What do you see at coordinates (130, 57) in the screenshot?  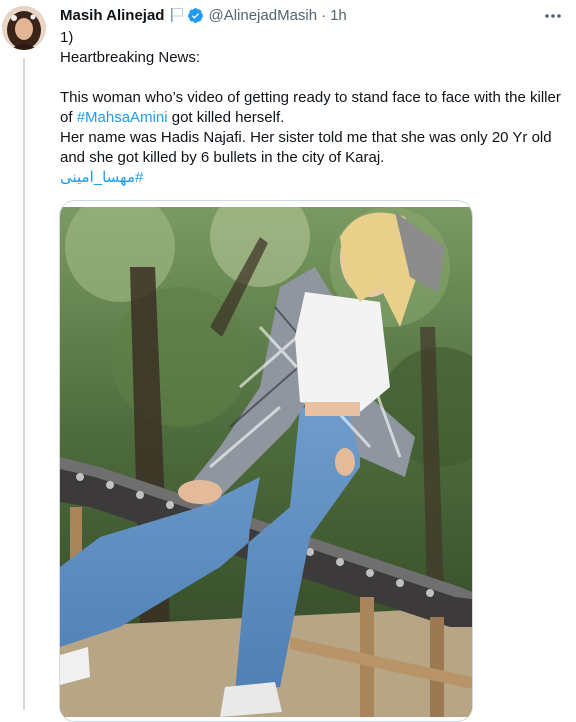 I see `tweet-text-line: Heartbreaking News:` at bounding box center [130, 57].